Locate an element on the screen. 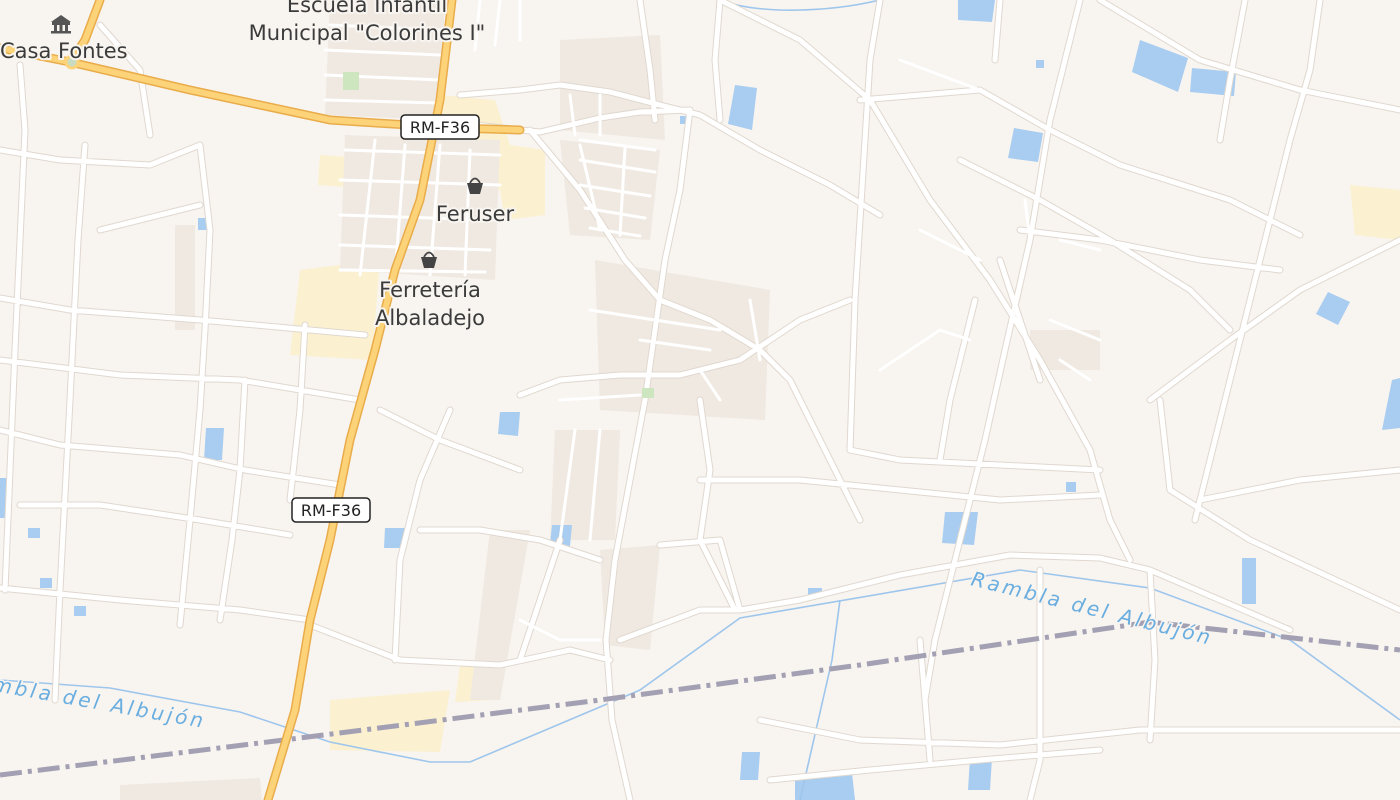 The width and height of the screenshot is (1400, 800). place-label: Feruser is located at coordinates (475, 214).